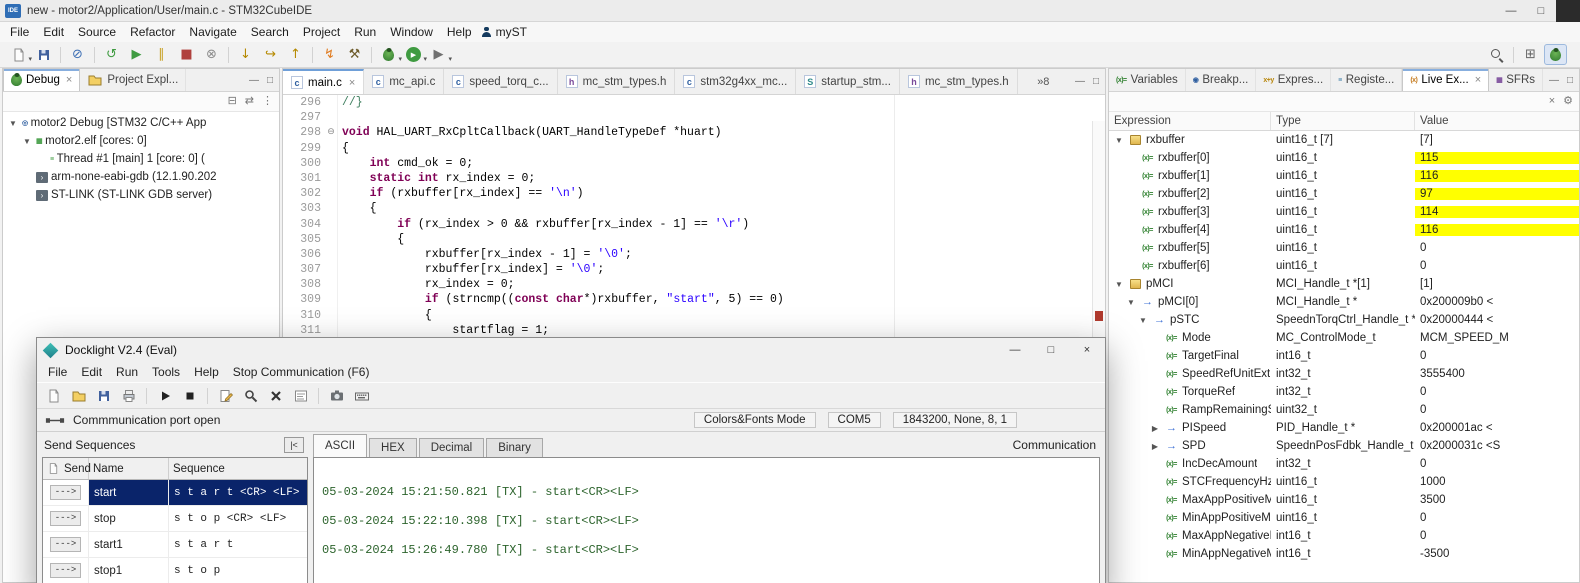 The image size is (1580, 583). What do you see at coordinates (129, 570) in the screenshot?
I see `sequence-name-cell: stop1` at bounding box center [129, 570].